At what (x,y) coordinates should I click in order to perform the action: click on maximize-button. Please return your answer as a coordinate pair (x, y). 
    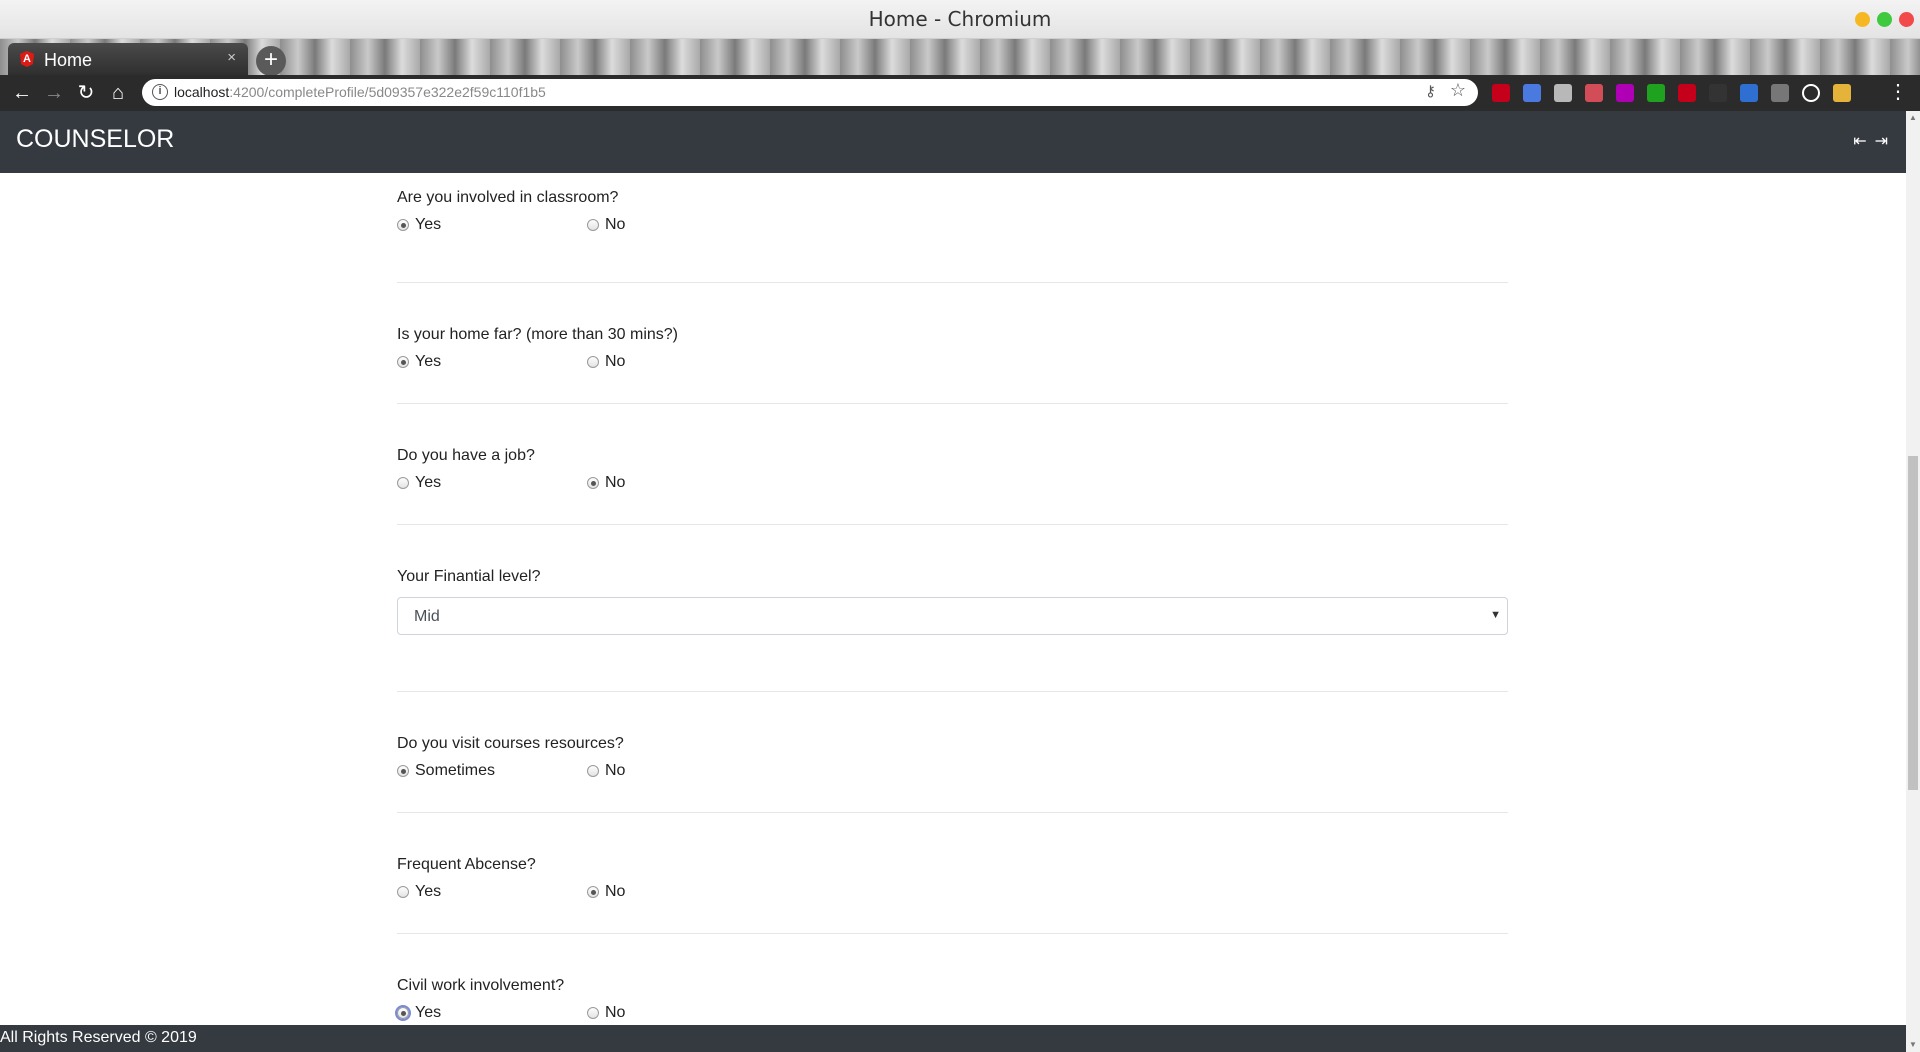
    Looking at the image, I should click on (1884, 19).